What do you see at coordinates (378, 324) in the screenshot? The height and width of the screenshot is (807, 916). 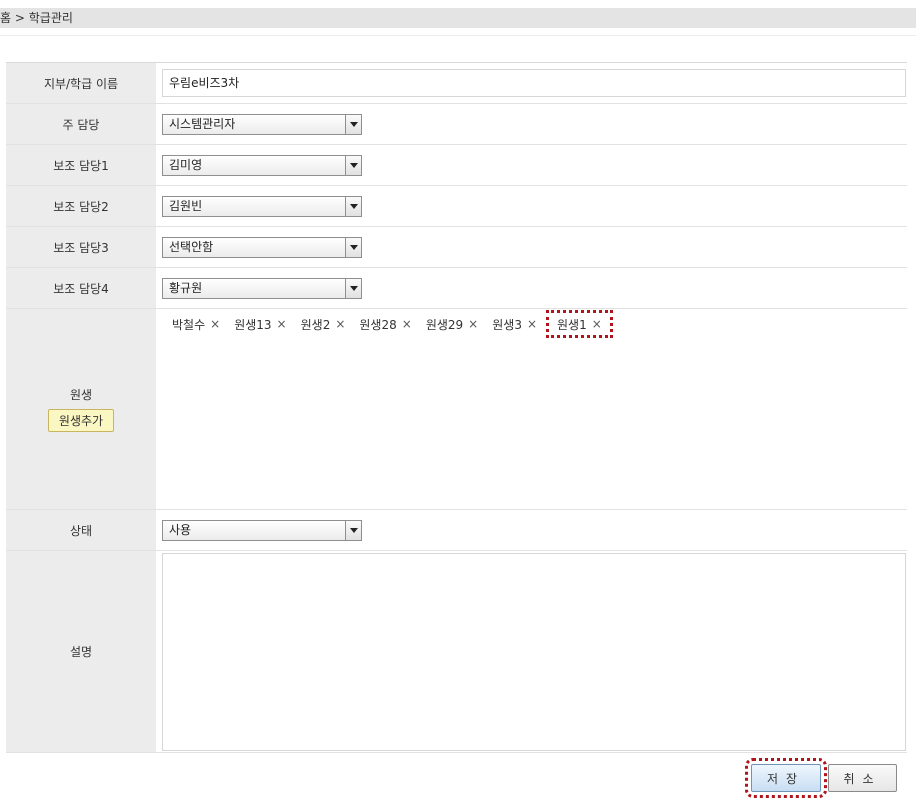 I see `student-name: 원생28` at bounding box center [378, 324].